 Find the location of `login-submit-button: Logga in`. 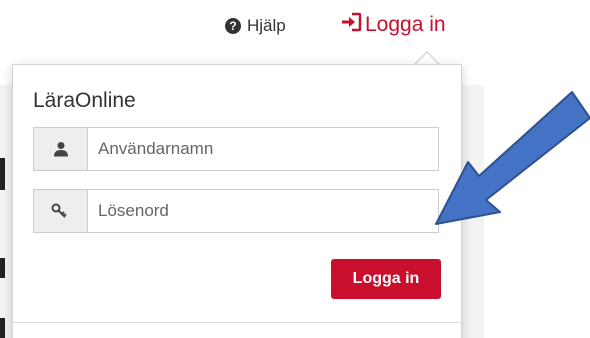

login-submit-button: Logga in is located at coordinates (386, 279).